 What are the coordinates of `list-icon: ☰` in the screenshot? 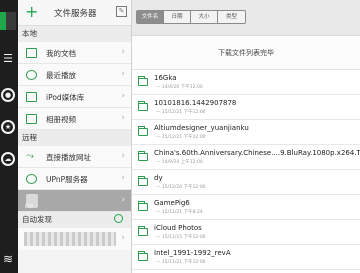 It's located at (8, 59).